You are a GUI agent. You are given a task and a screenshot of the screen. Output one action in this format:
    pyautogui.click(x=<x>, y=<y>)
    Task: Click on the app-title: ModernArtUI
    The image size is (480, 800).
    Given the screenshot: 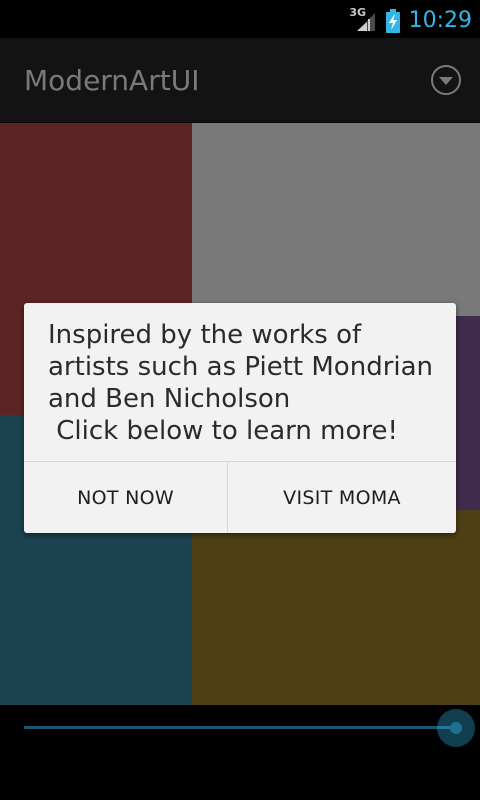 What is the action you would take?
    pyautogui.click(x=112, y=80)
    